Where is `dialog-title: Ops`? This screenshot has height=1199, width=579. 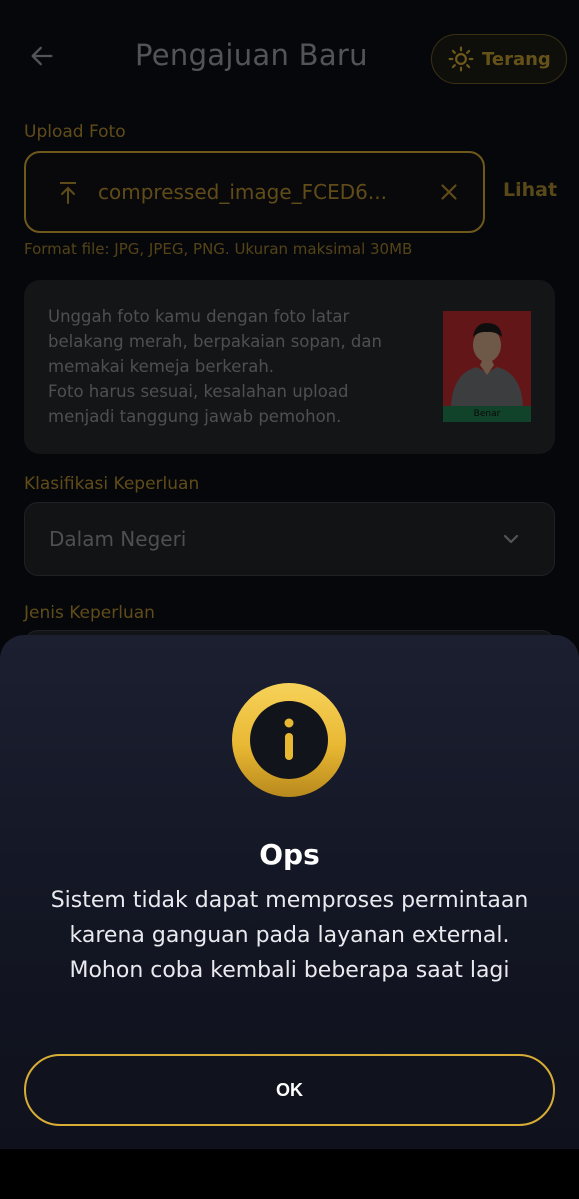
dialog-title: Ops is located at coordinates (289, 854).